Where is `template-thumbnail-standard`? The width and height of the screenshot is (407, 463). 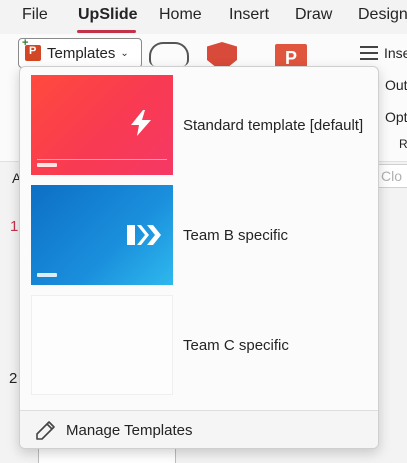
template-thumbnail-standard is located at coordinates (102, 125).